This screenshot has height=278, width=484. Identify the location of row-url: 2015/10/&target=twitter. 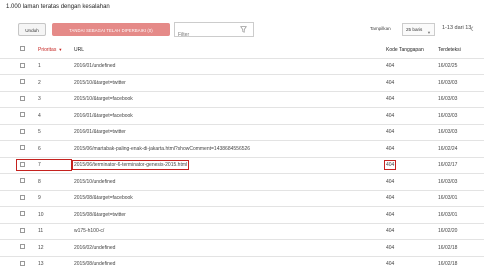
(100, 83).